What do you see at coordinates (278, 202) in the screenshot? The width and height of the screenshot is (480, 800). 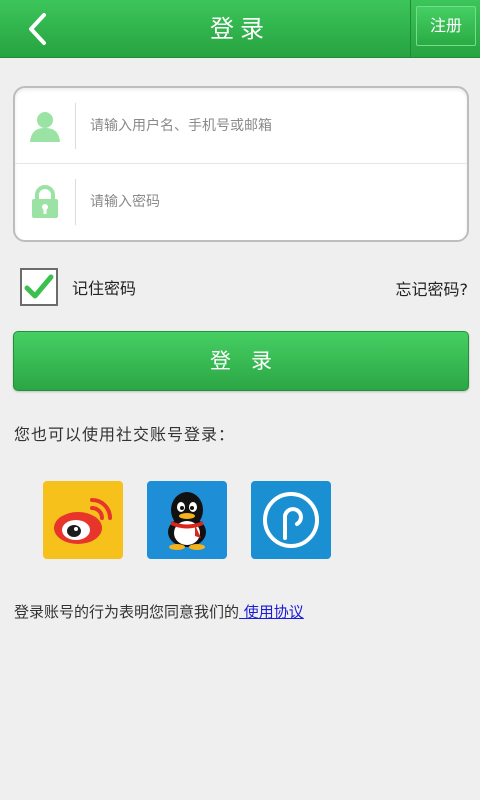 I see `password-input` at bounding box center [278, 202].